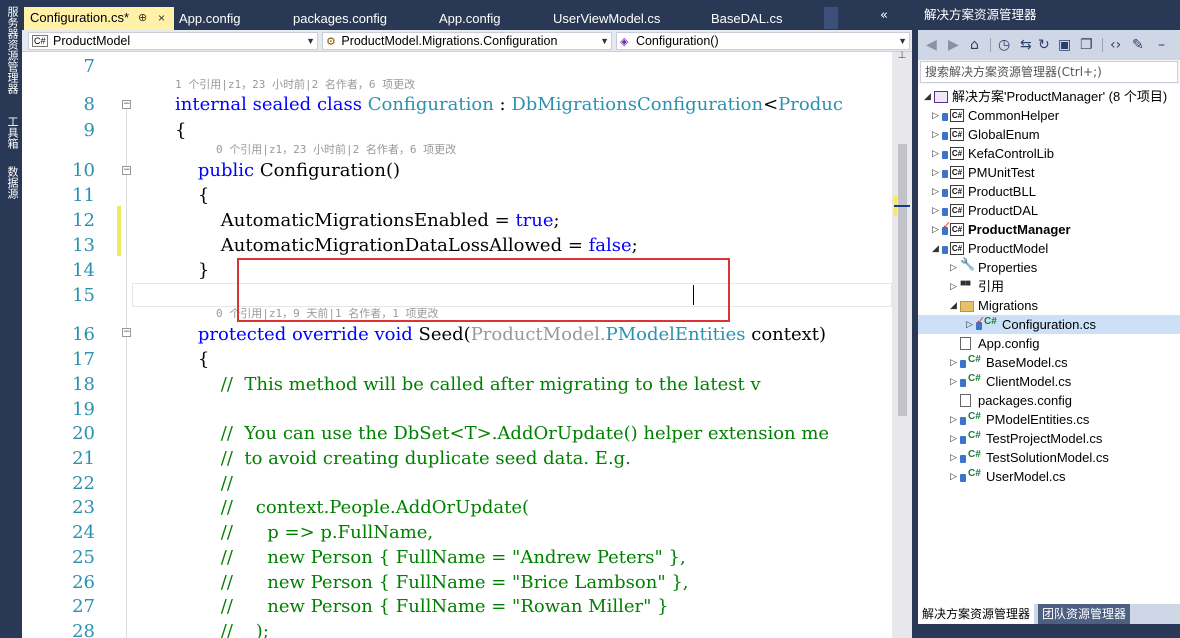 This screenshot has width=1180, height=638. What do you see at coordinates (1064, 45) in the screenshot?
I see `collapse-all-icon: ▣` at bounding box center [1064, 45].